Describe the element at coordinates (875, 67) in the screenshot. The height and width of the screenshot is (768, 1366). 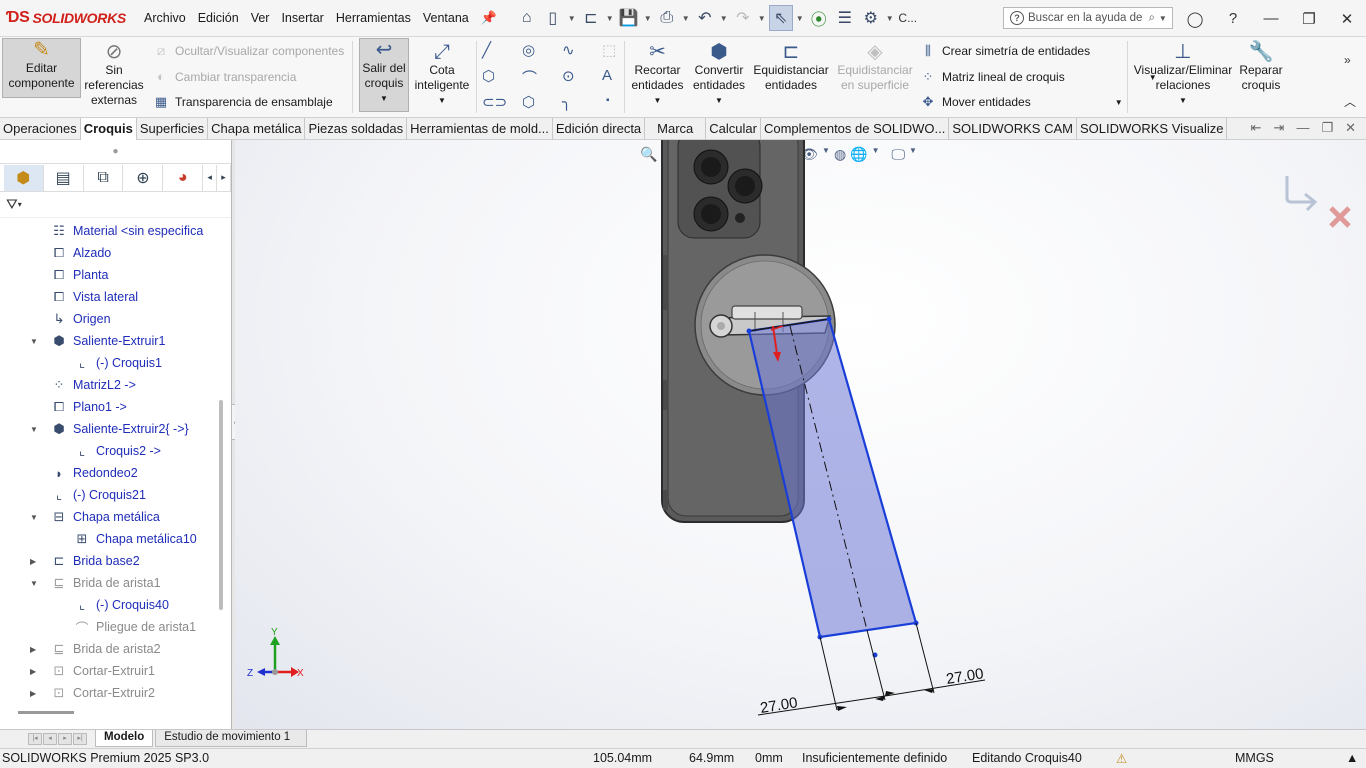
I see `equidistanciar-superficie-button: ◈ Equidistanciar en superficie` at that location.